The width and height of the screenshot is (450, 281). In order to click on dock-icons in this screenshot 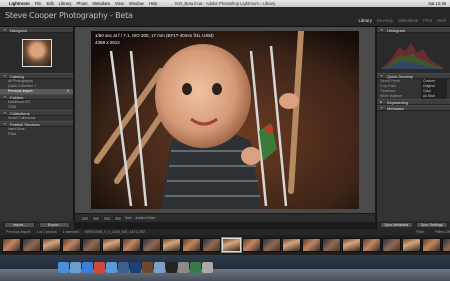, I will do `click(135, 267)`.